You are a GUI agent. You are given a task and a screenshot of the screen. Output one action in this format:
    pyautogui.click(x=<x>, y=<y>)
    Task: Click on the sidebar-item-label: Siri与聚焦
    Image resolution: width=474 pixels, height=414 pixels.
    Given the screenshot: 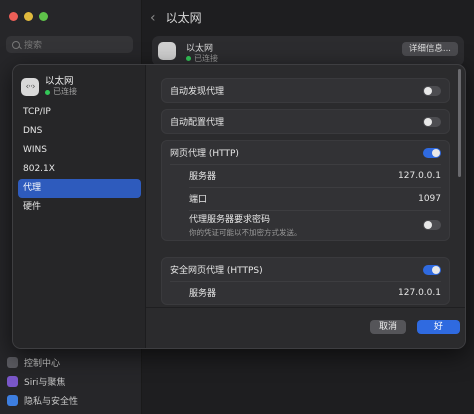 What is the action you would take?
    pyautogui.click(x=45, y=383)
    